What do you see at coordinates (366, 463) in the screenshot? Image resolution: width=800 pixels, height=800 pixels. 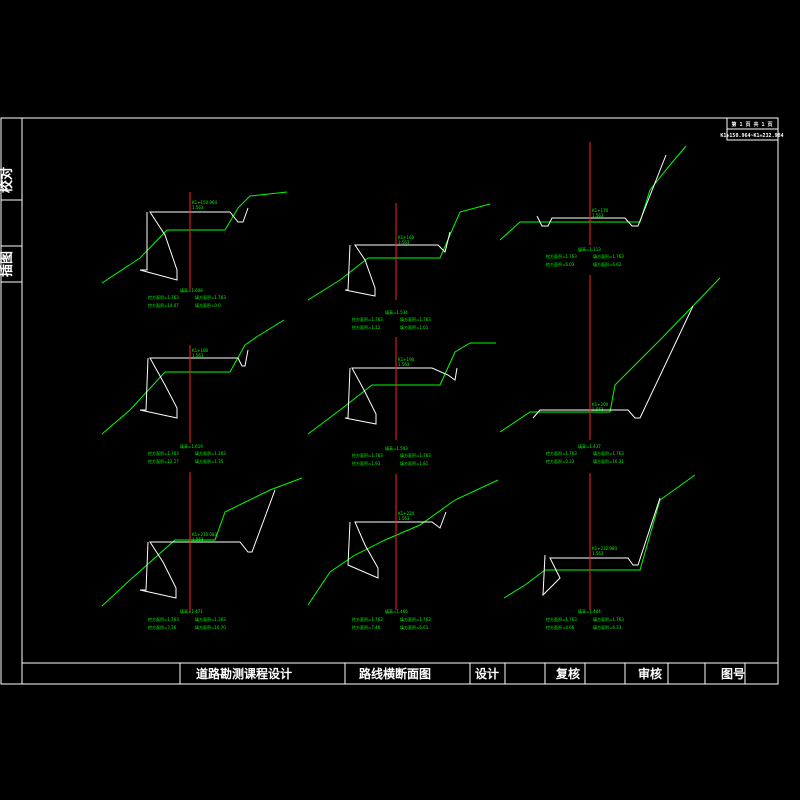 I see `area-c-5: 挖方面积=1.93` at bounding box center [366, 463].